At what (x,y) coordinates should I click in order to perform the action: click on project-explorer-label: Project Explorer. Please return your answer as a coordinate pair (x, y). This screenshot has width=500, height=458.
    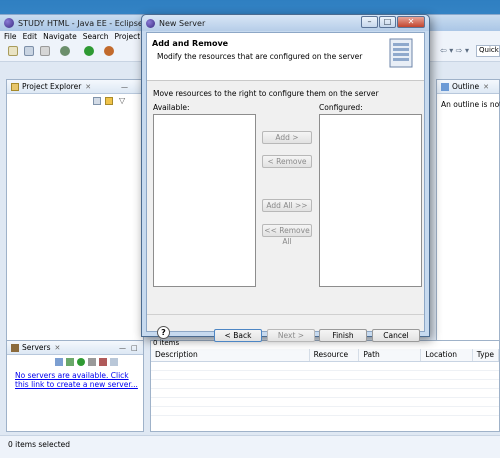
    Looking at the image, I should click on (52, 86).